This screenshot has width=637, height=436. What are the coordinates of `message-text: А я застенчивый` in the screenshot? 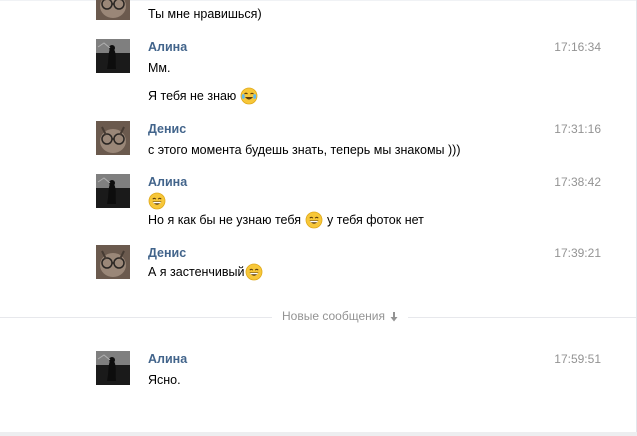 It's located at (205, 272).